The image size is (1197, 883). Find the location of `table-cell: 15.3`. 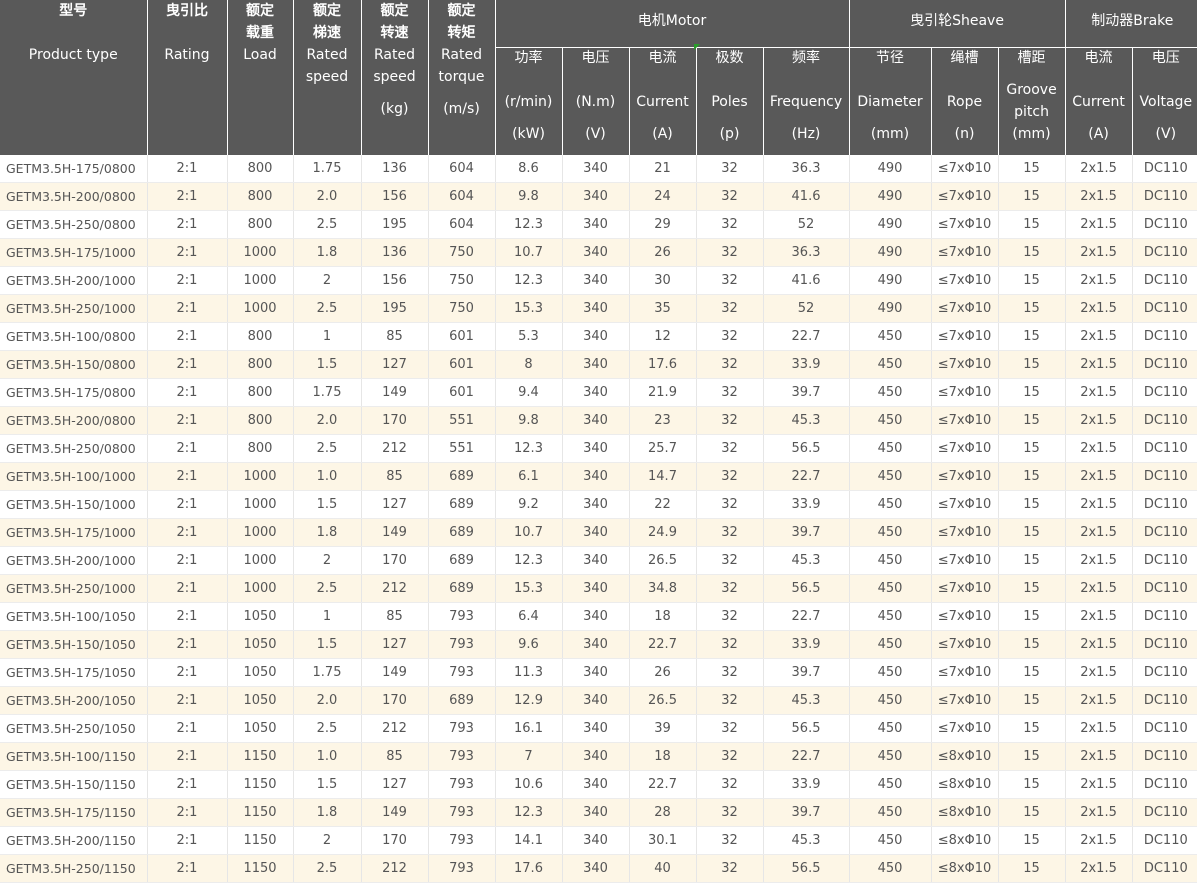

table-cell: 15.3 is located at coordinates (529, 588).